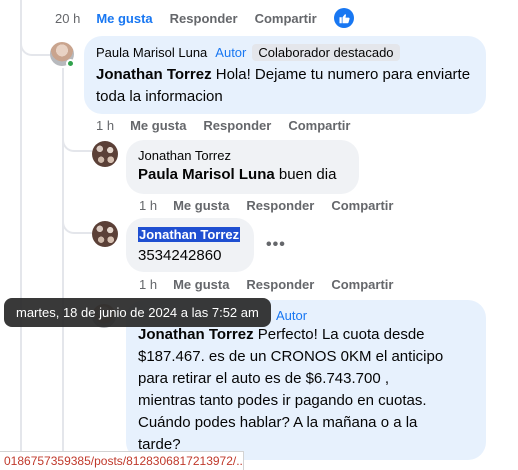 The width and height of the screenshot is (518, 470). I want to click on comment-line: para retirar el auto es de $6.743.700 ,, so click(264, 378).